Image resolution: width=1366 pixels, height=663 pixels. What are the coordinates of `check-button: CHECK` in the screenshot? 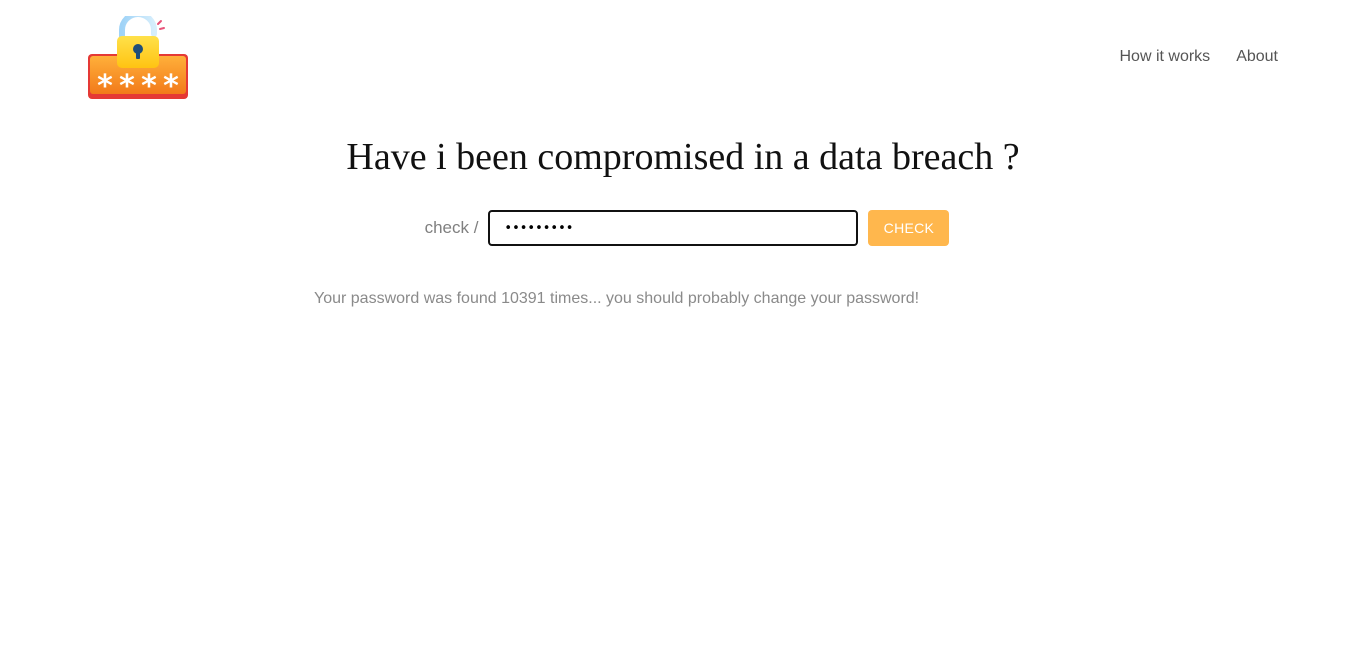 It's located at (909, 228).